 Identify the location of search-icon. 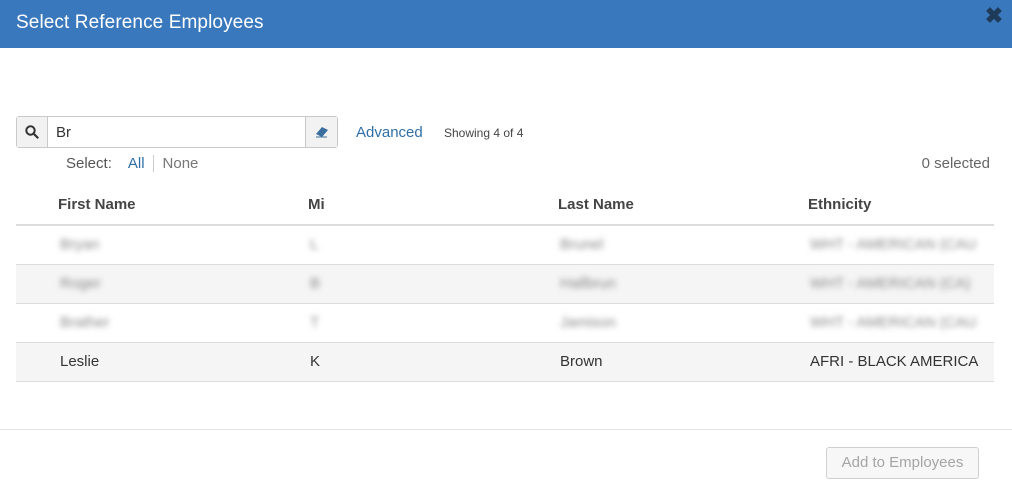
(32, 132).